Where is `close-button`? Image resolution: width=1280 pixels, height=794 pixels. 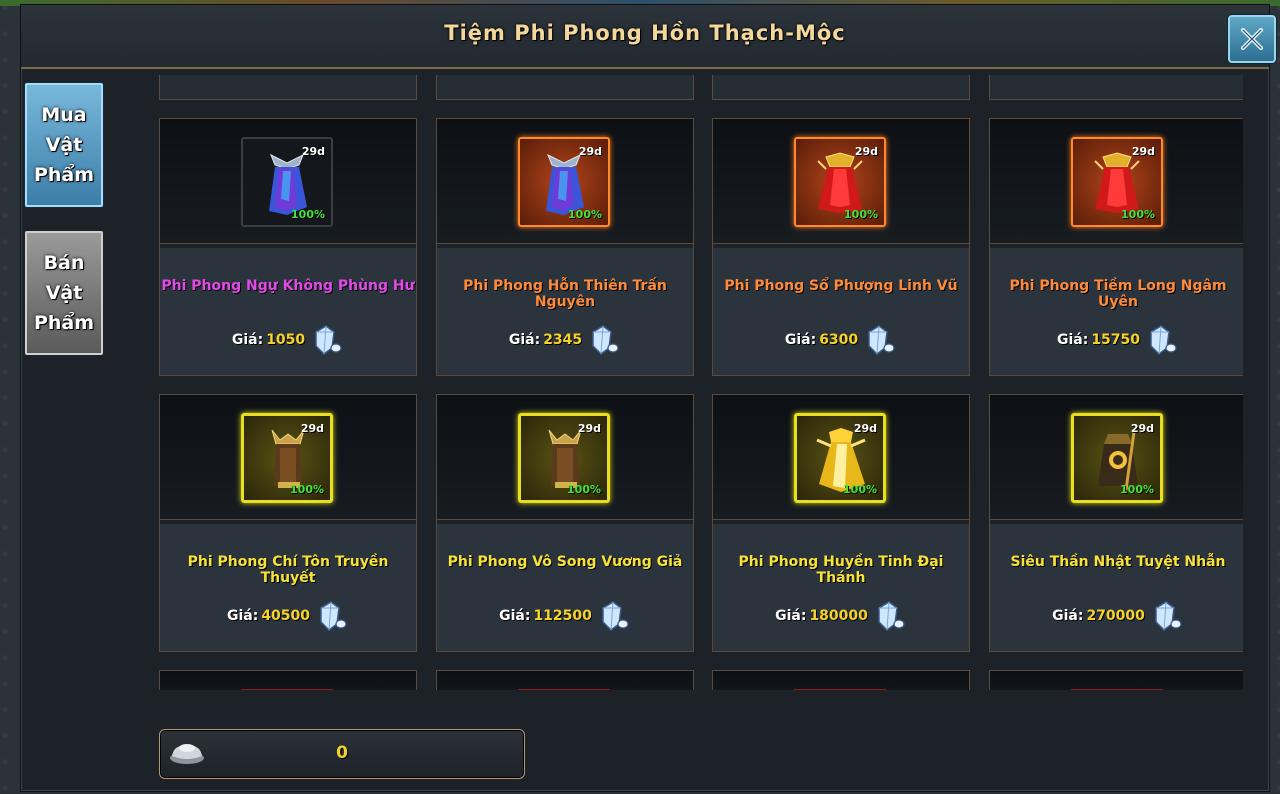
close-button is located at coordinates (1252, 39).